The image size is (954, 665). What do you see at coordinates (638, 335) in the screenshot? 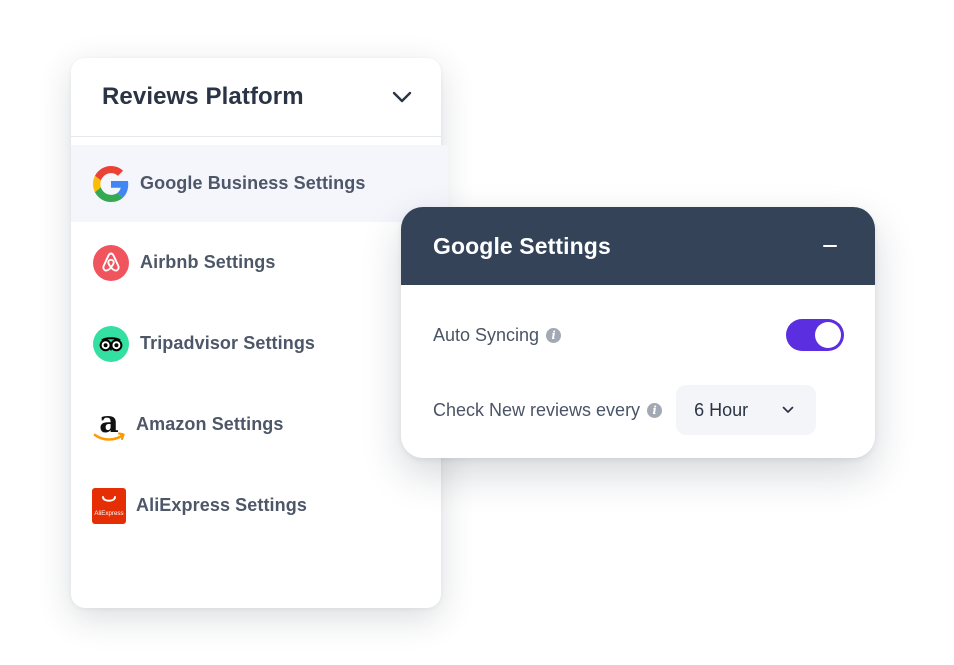
I see `auto-syncing-row: Auto Syncing i` at bounding box center [638, 335].